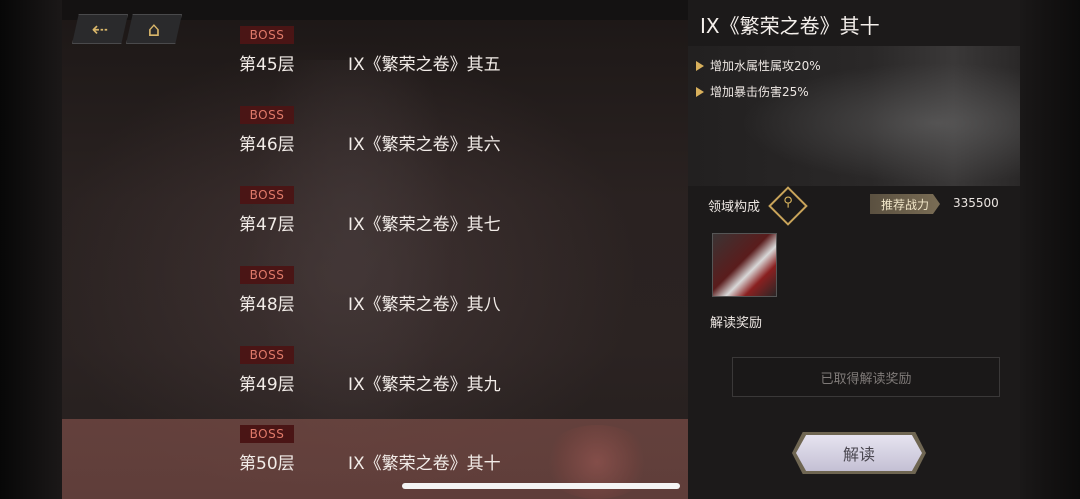 This screenshot has width=1080, height=499. I want to click on reward-claimed-box: 已取得解读奖励, so click(866, 377).